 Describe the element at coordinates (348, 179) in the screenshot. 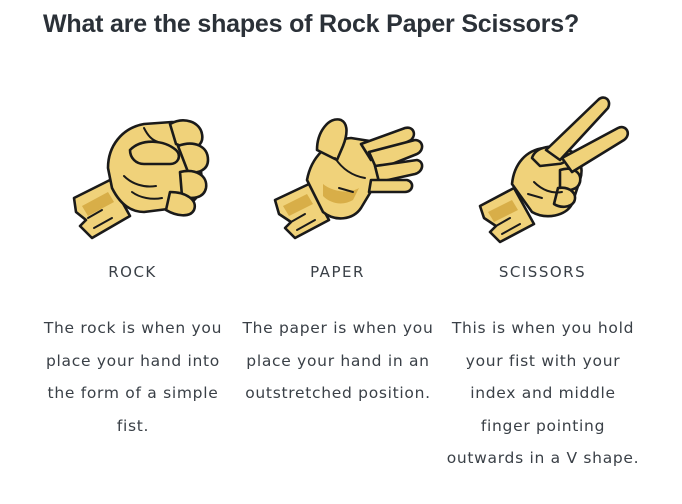

I see `paper-open-hand-icon` at that location.